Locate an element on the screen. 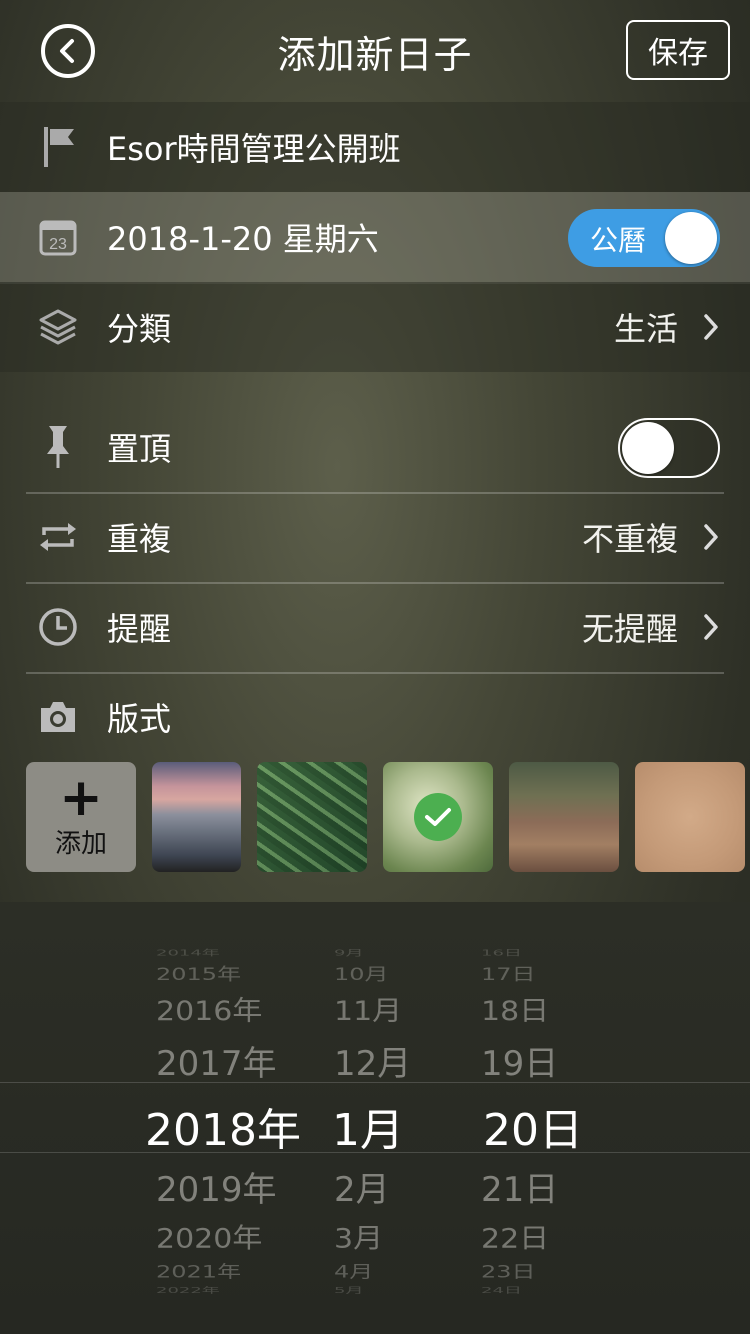  checkmark-icon is located at coordinates (438, 817).